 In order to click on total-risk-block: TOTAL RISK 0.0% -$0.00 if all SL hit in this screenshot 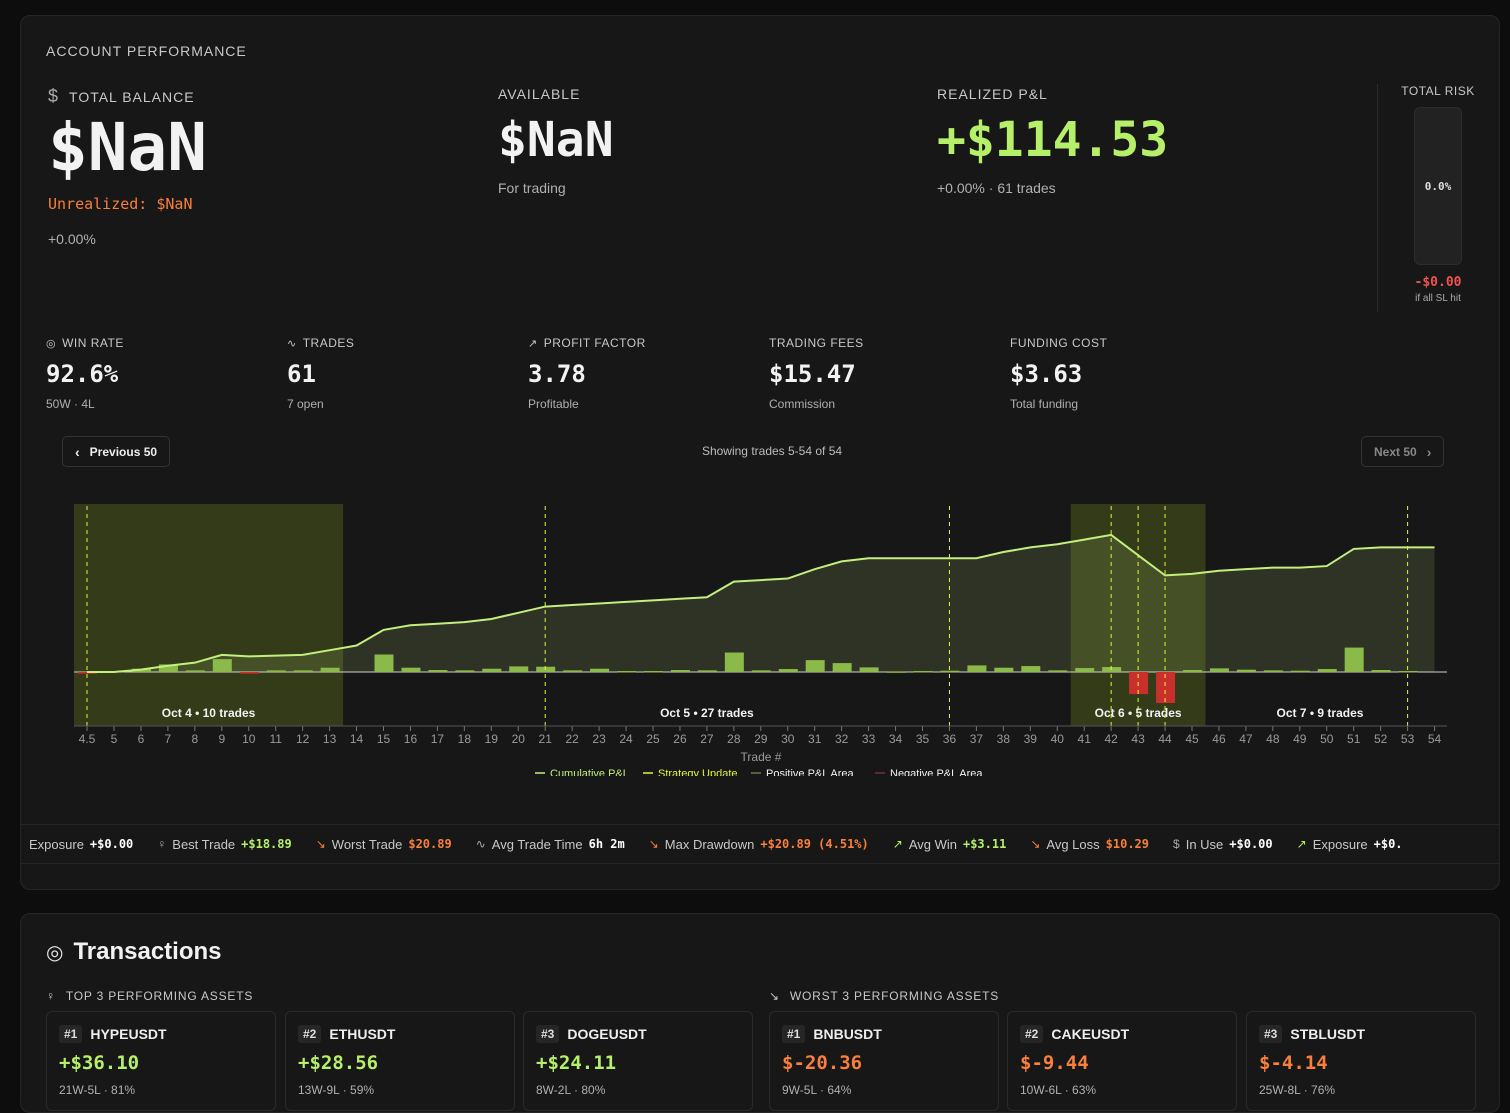, I will do `click(1438, 194)`.